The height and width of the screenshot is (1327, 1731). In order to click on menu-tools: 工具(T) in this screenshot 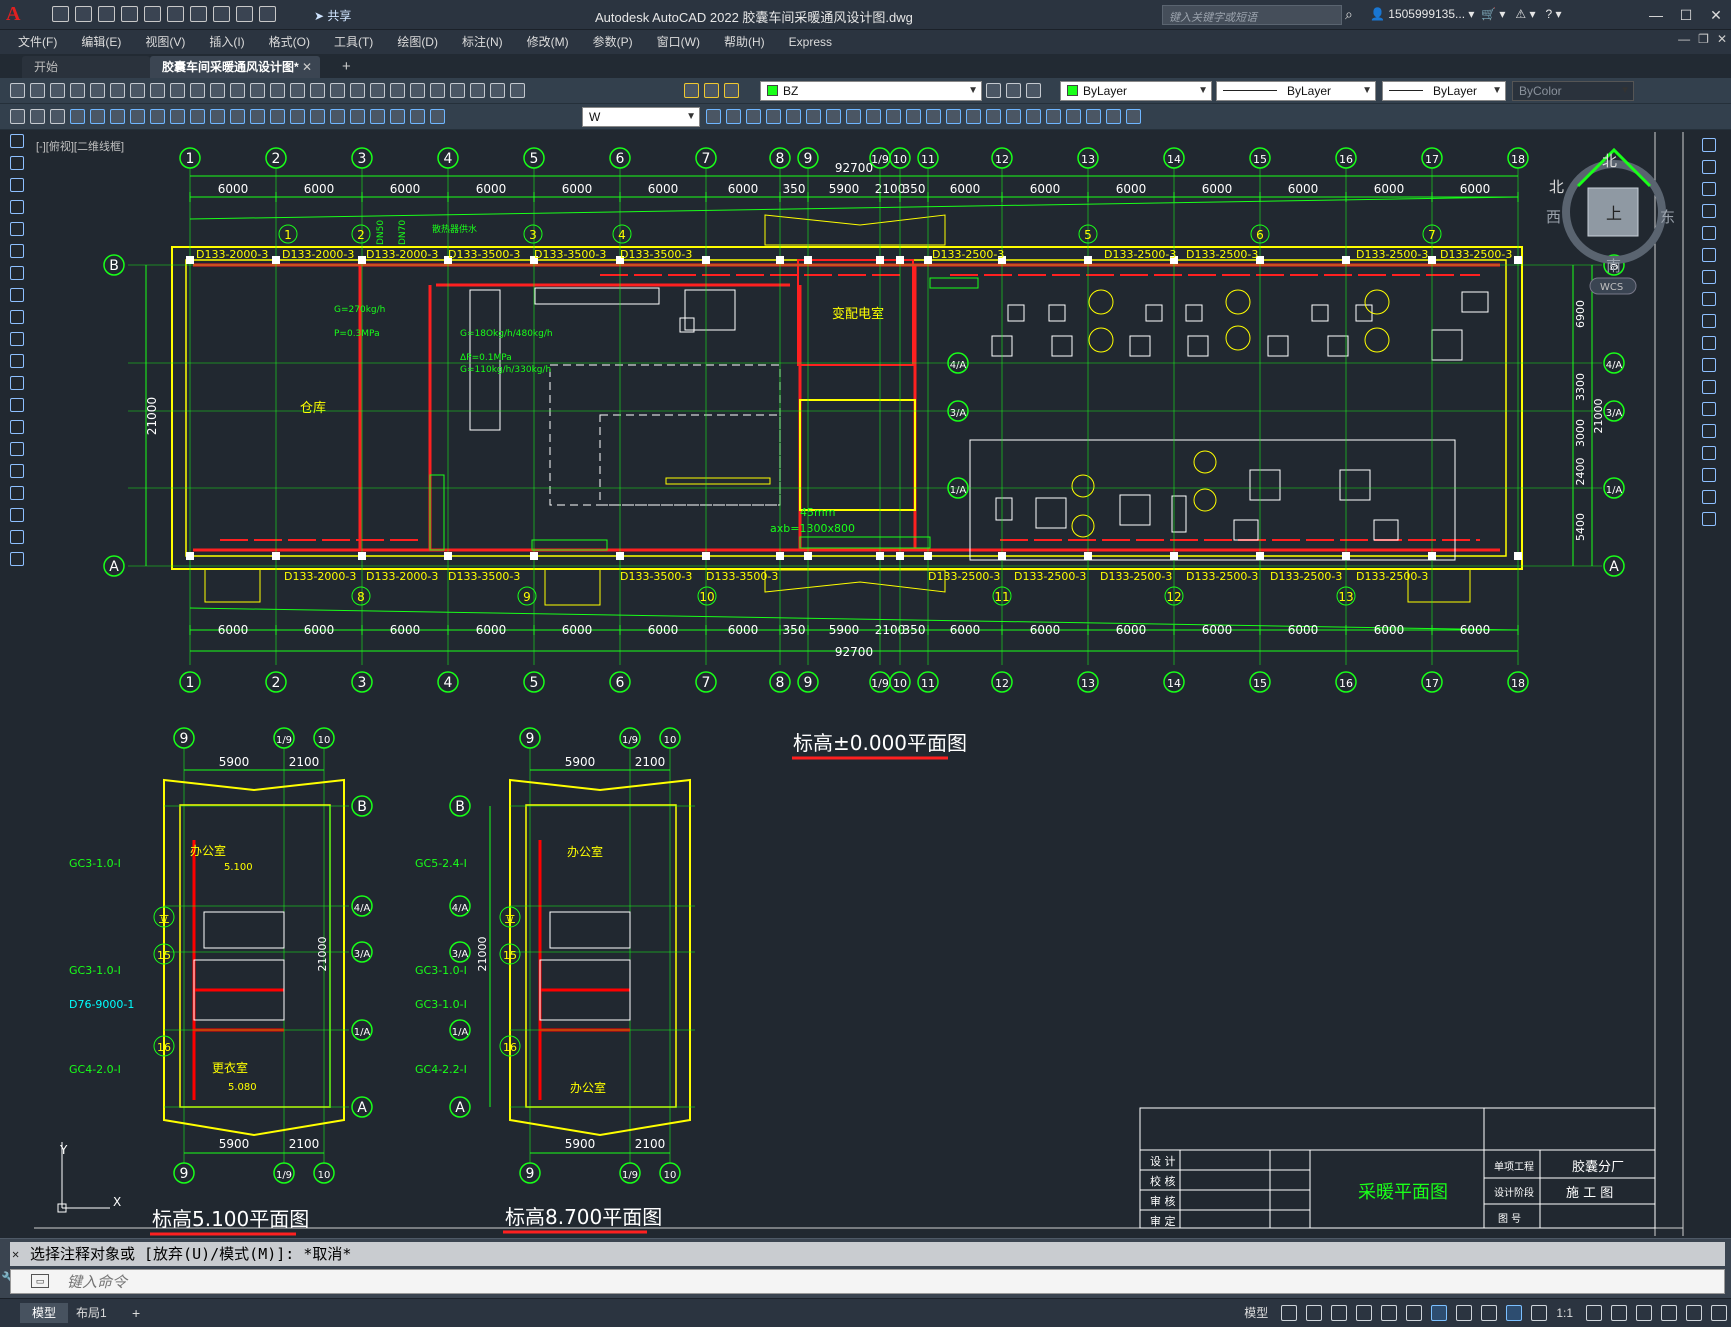, I will do `click(353, 42)`.